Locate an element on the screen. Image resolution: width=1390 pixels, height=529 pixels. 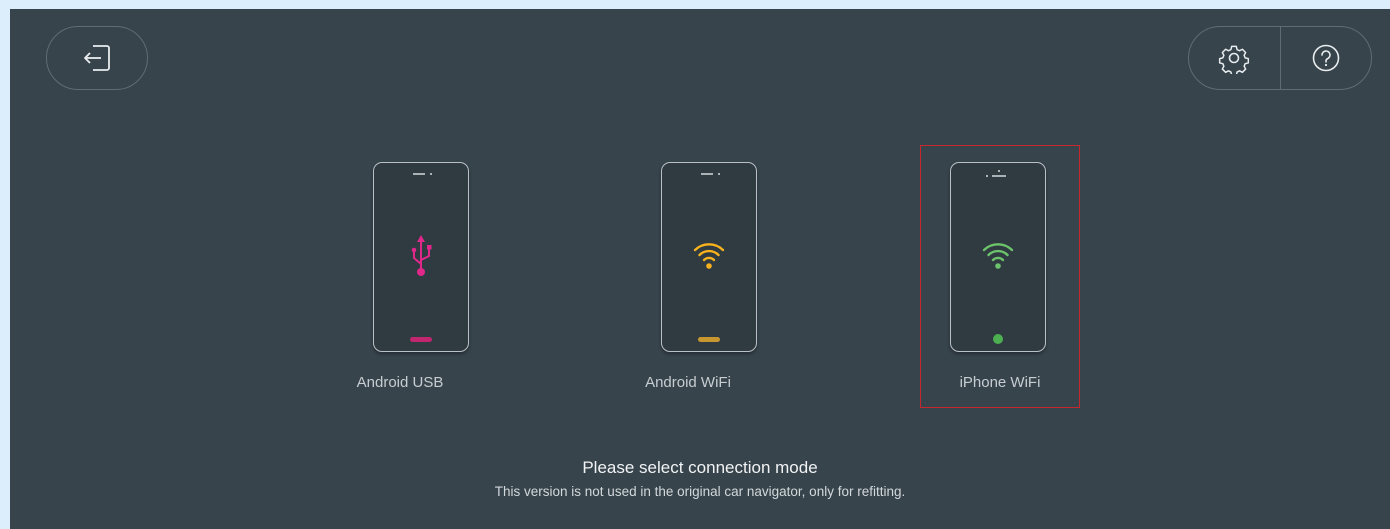
mode-android-usb: Android USB is located at coordinates (400, 284).